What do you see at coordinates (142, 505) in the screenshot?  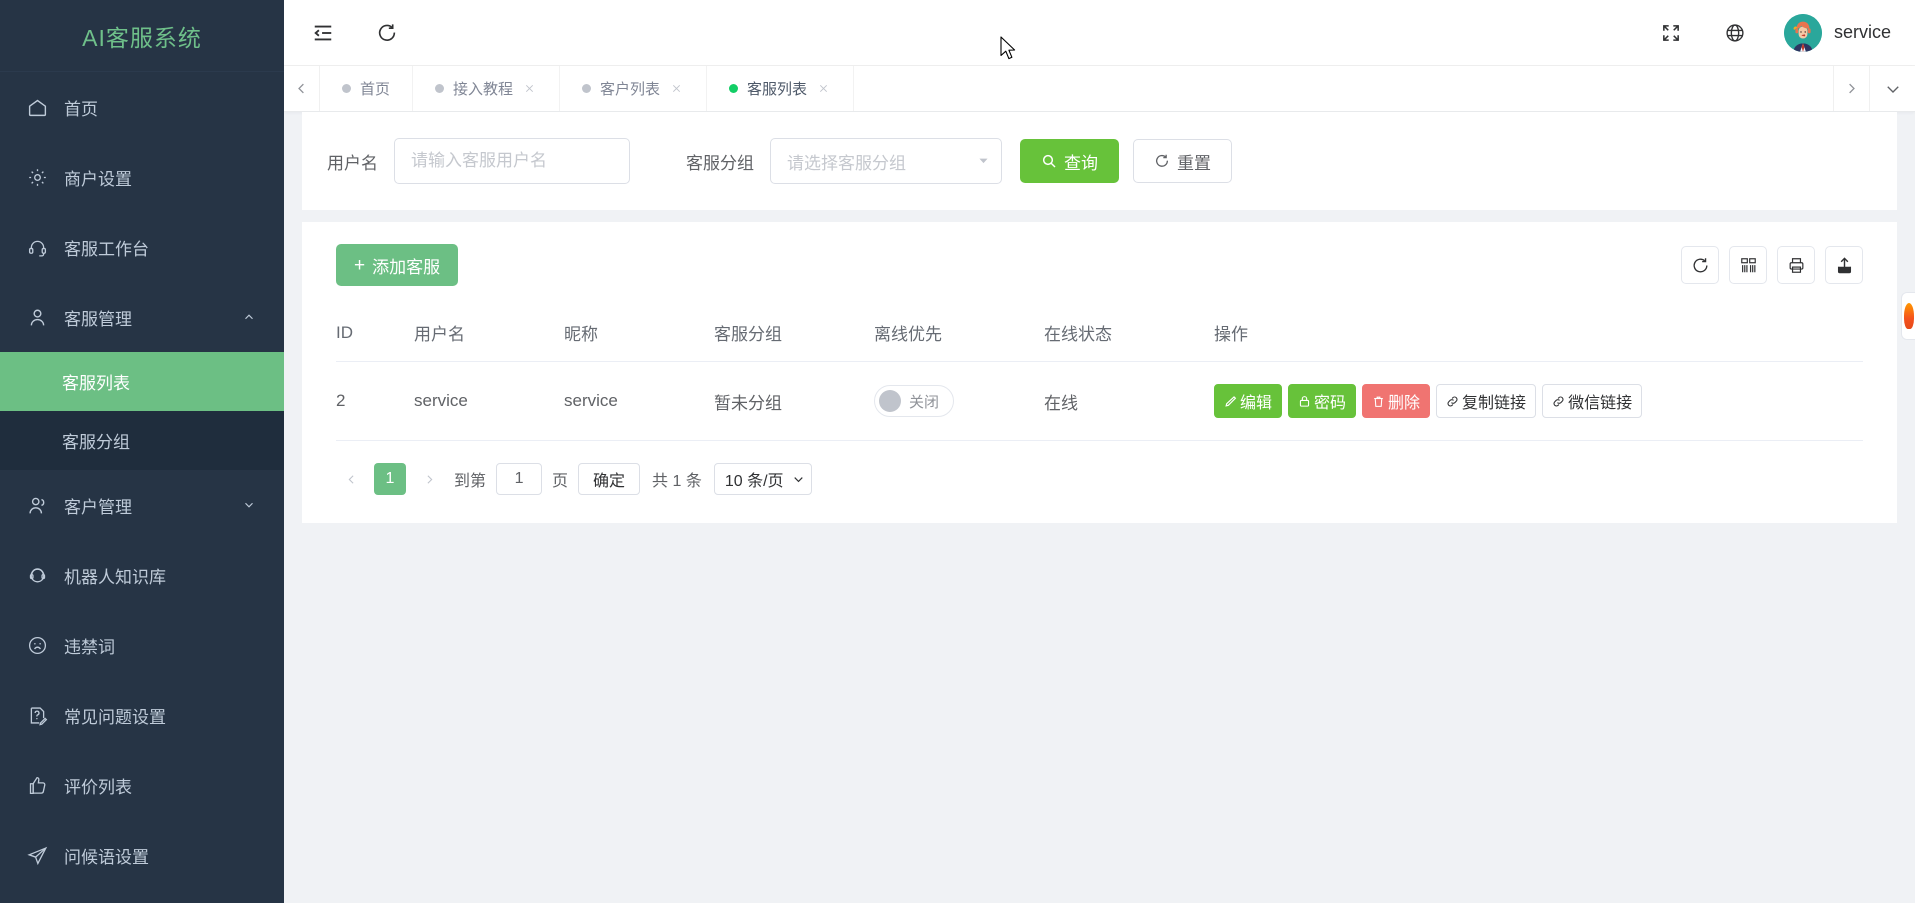 I see `sidebar-item-customer-management: 客户管理` at bounding box center [142, 505].